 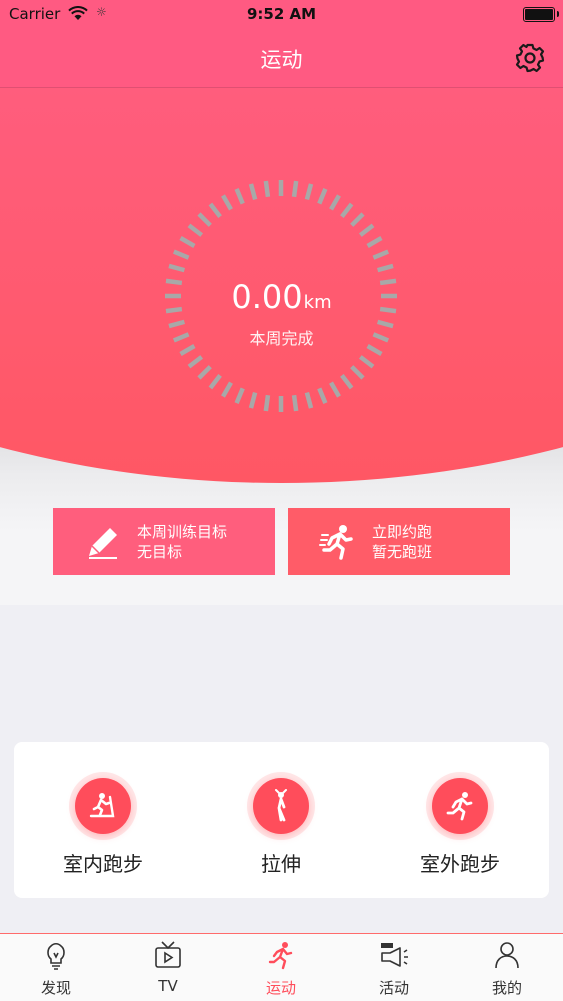 I want to click on distance-unit: km, so click(x=317, y=302).